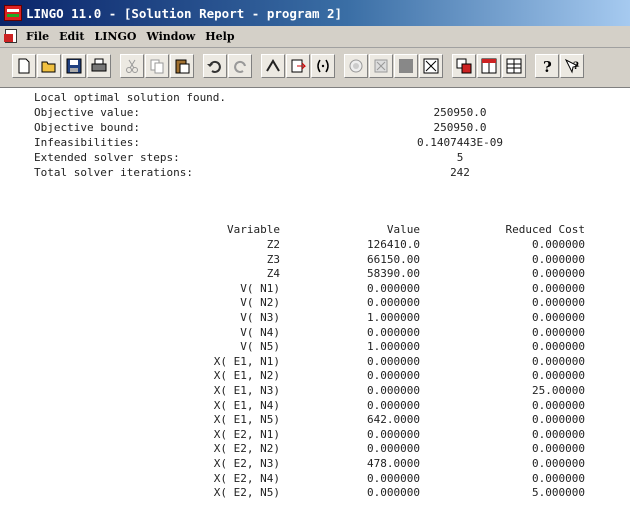  I want to click on row-variable: X( E2, N2), so click(246, 449).